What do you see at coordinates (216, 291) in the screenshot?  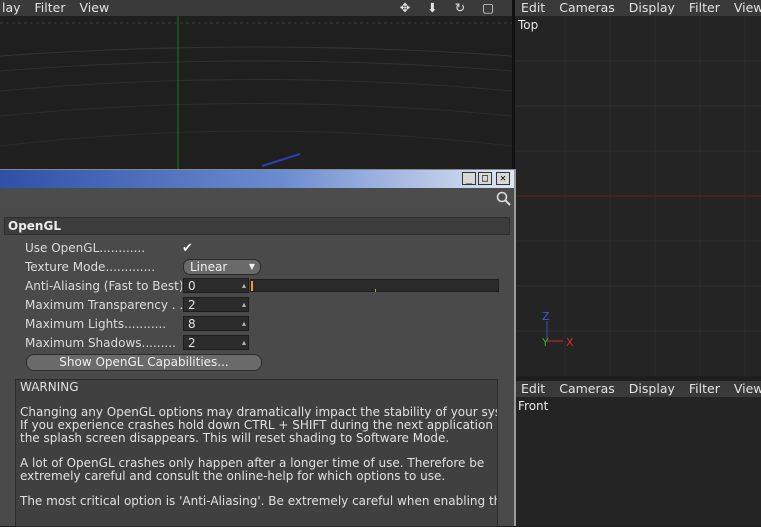 I see `anti-aliasing-input: 0▴▾` at bounding box center [216, 291].